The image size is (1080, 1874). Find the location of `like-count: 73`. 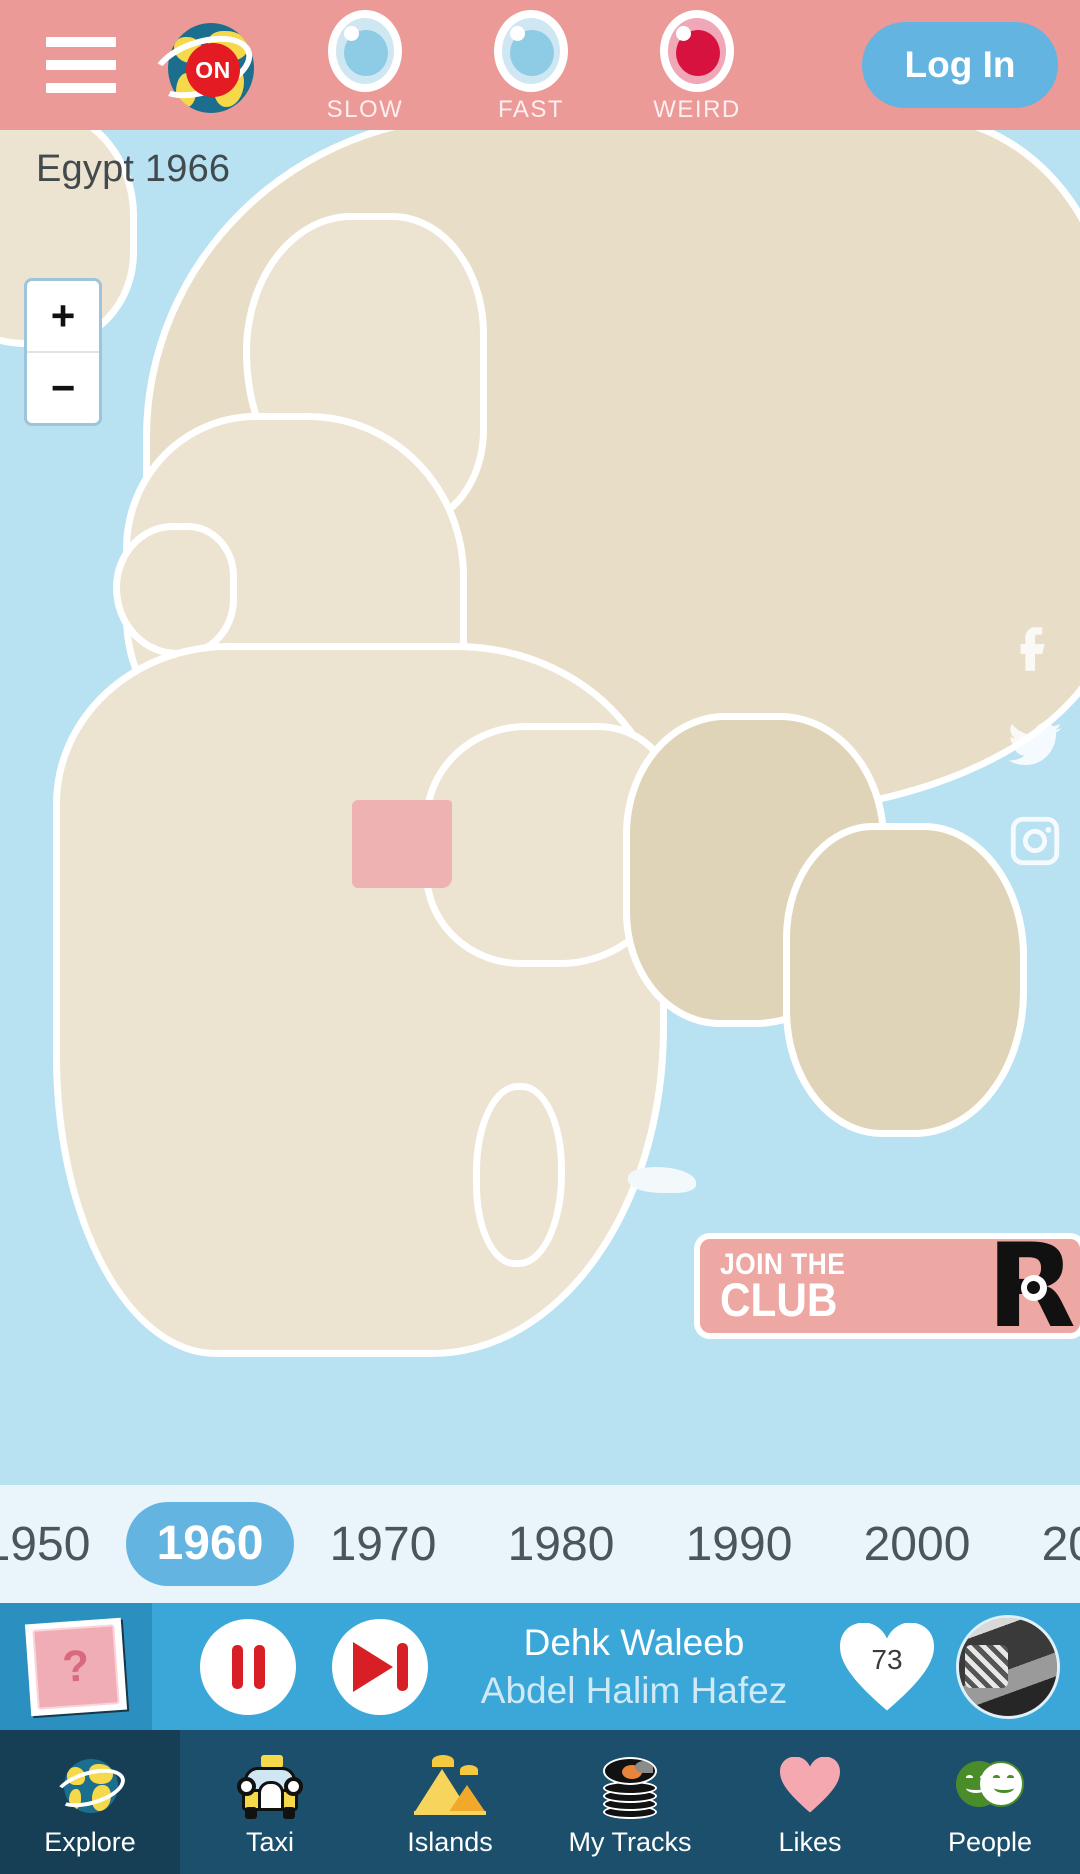

like-count: 73 is located at coordinates (887, 1659).